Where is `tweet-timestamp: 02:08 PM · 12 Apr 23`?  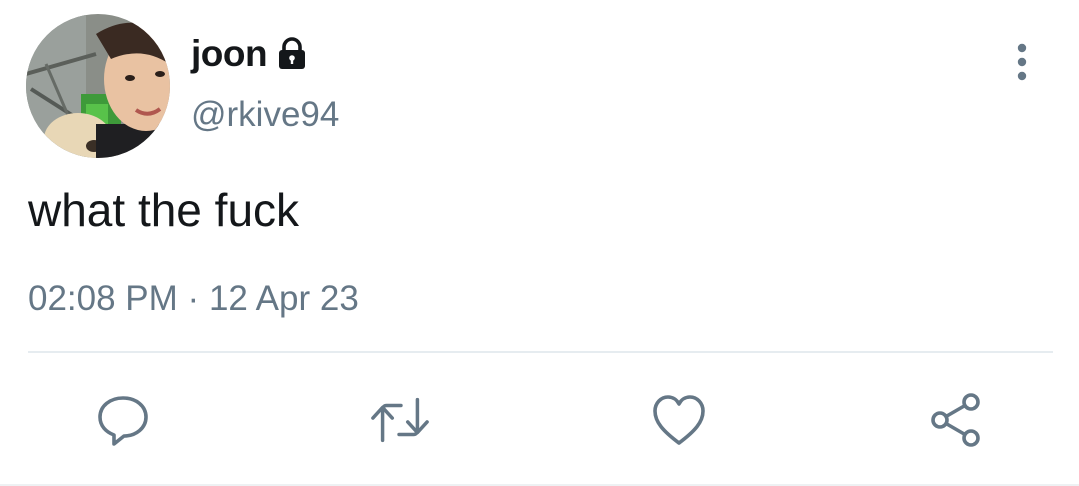 tweet-timestamp: 02:08 PM · 12 Apr 23 is located at coordinates (193, 299).